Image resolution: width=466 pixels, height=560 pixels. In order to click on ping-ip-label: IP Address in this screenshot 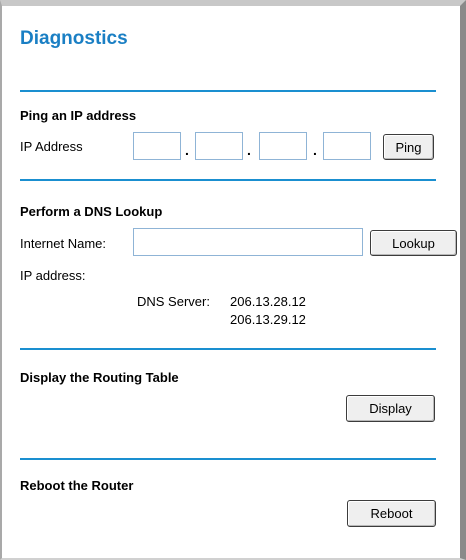, I will do `click(51, 146)`.